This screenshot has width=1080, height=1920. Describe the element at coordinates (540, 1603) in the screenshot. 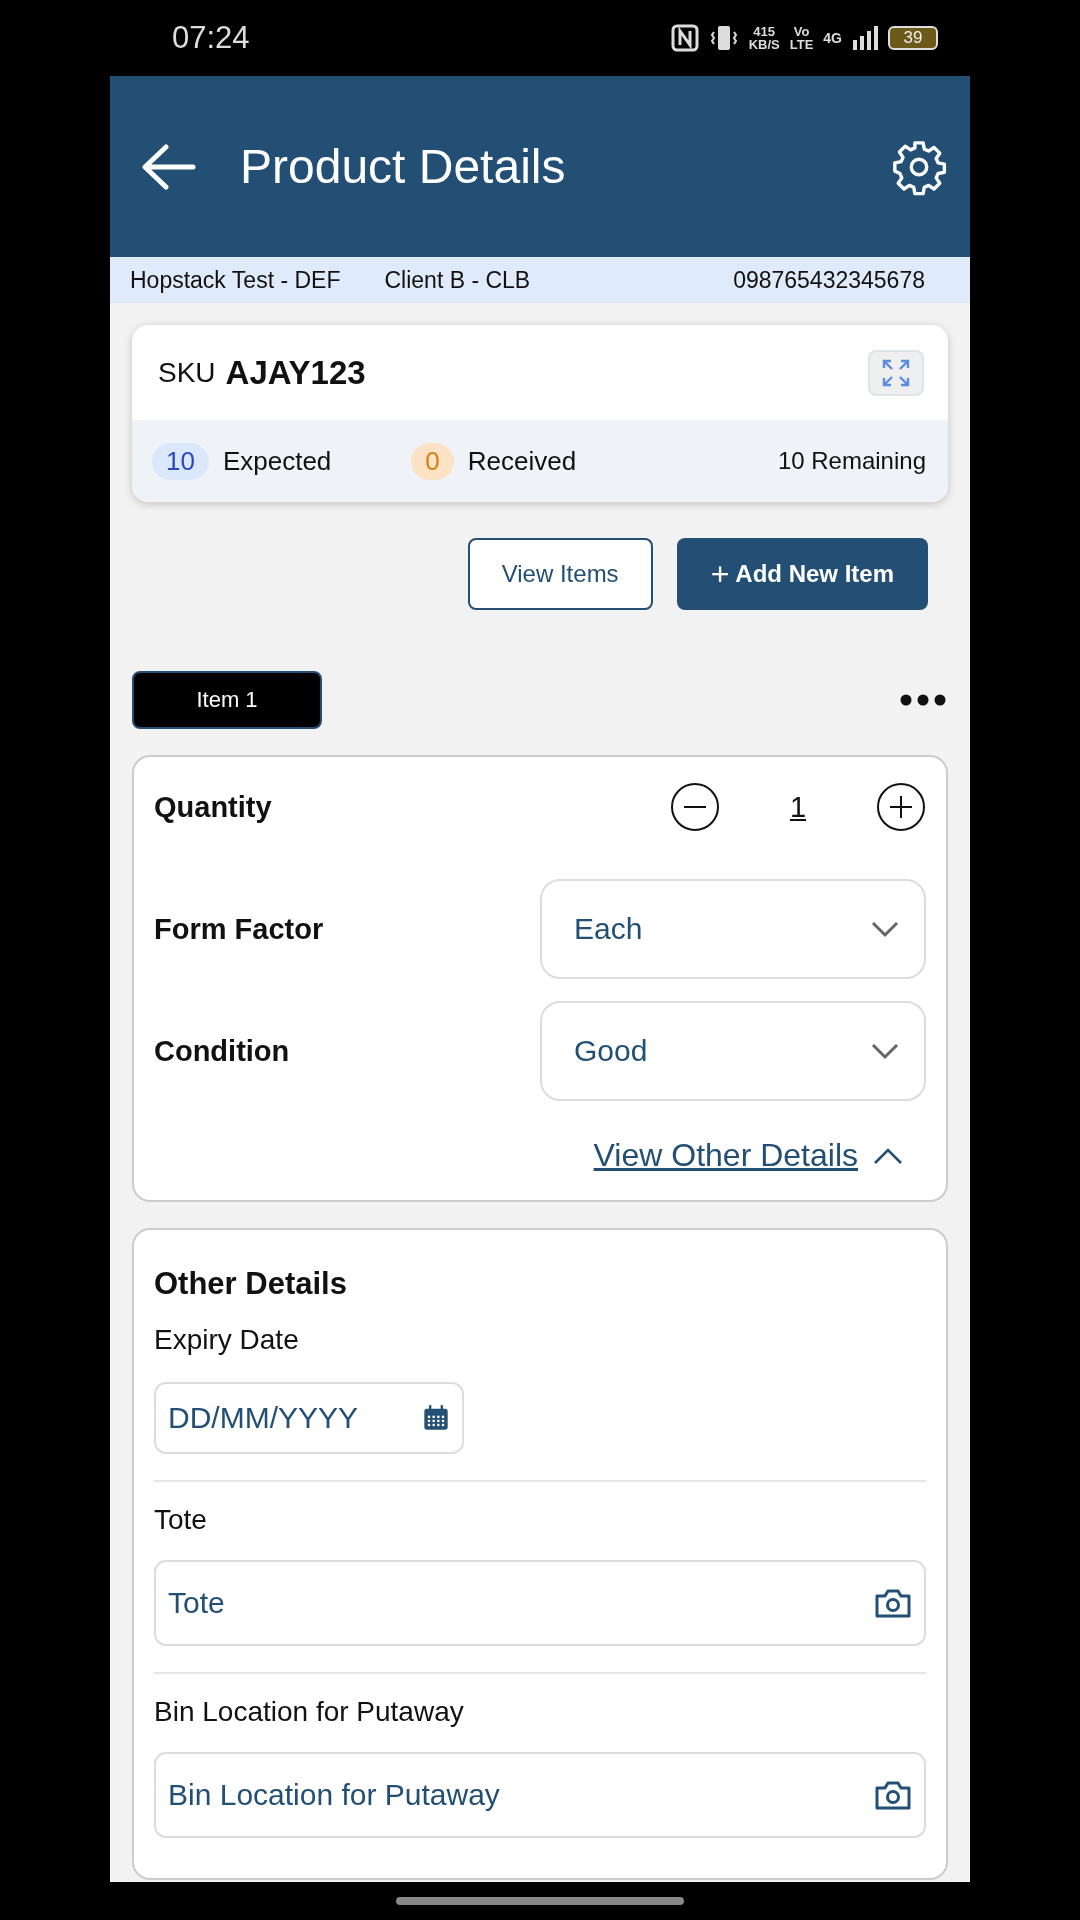

I see `input-field: Tote` at that location.